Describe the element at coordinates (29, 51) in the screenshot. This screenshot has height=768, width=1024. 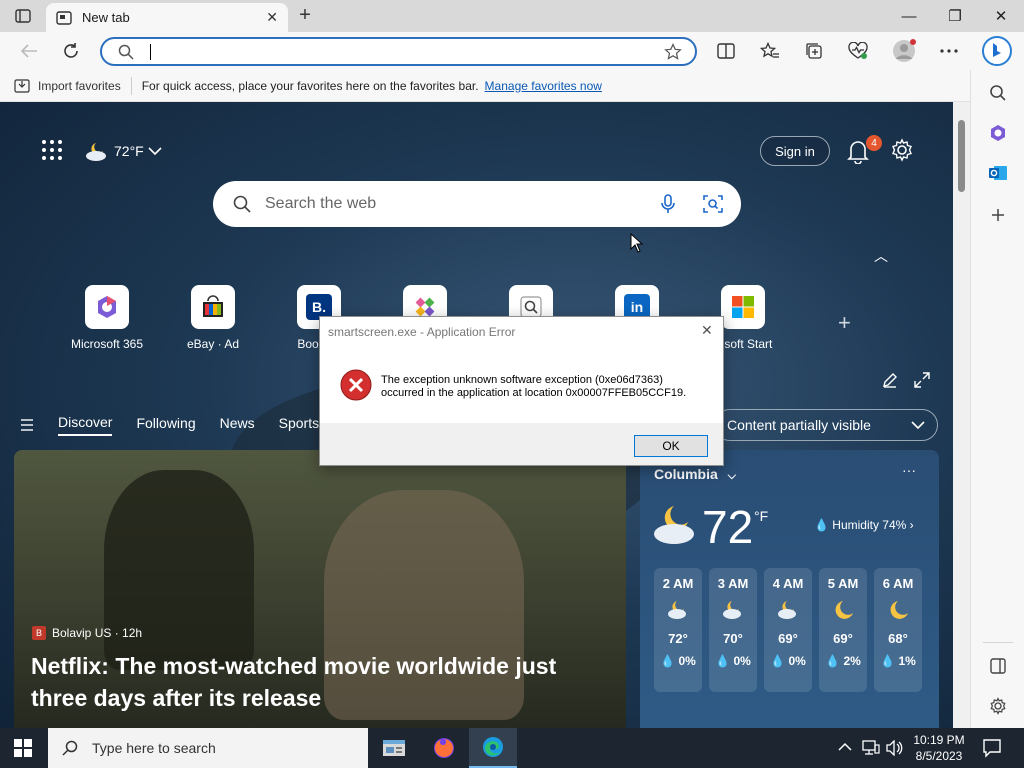
I see `back-arrow-icon` at that location.